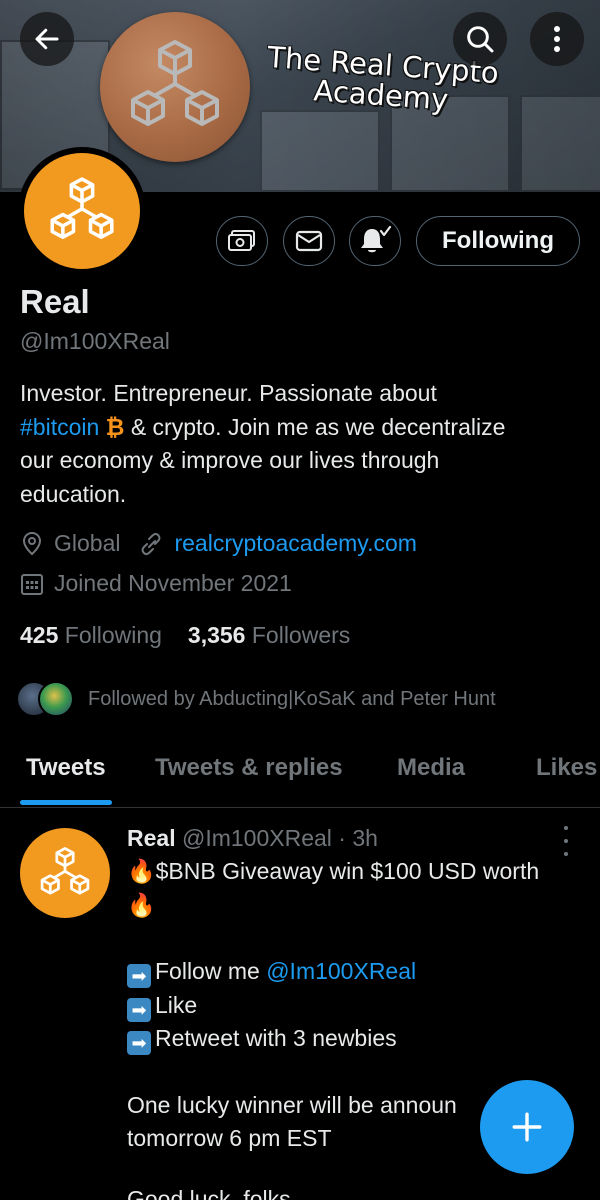  What do you see at coordinates (256, 838) in the screenshot?
I see `tweet-handle: @Im100XReal` at bounding box center [256, 838].